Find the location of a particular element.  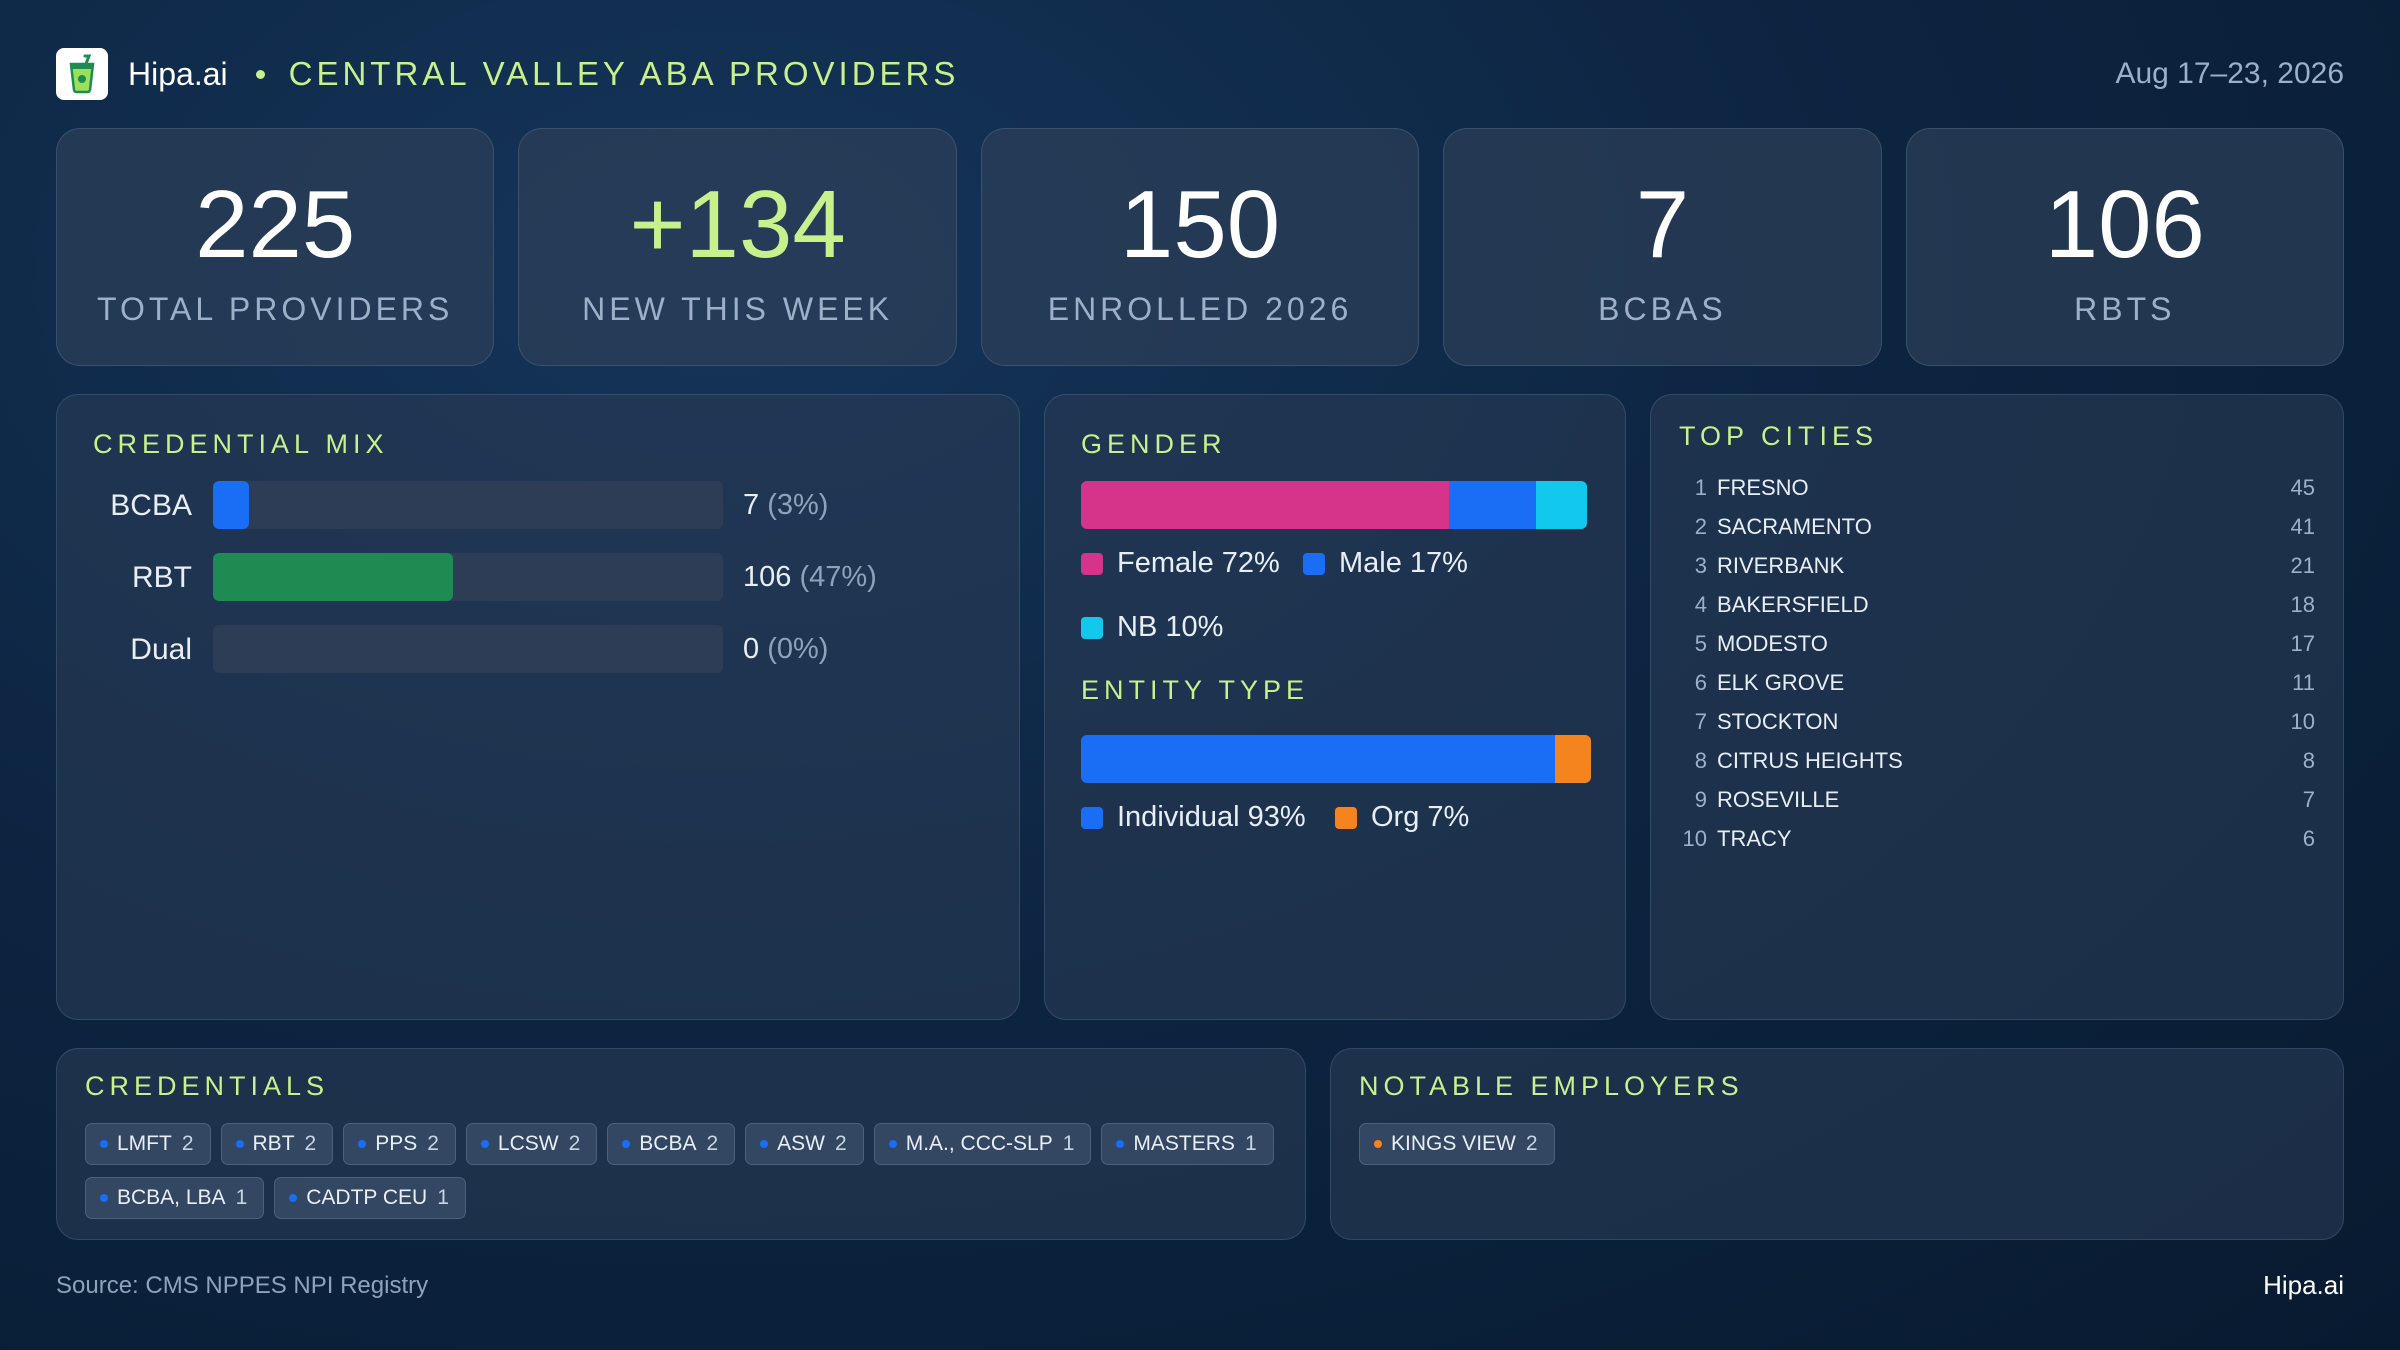

chip-label: BCBA, LBA is located at coordinates (171, 1197).